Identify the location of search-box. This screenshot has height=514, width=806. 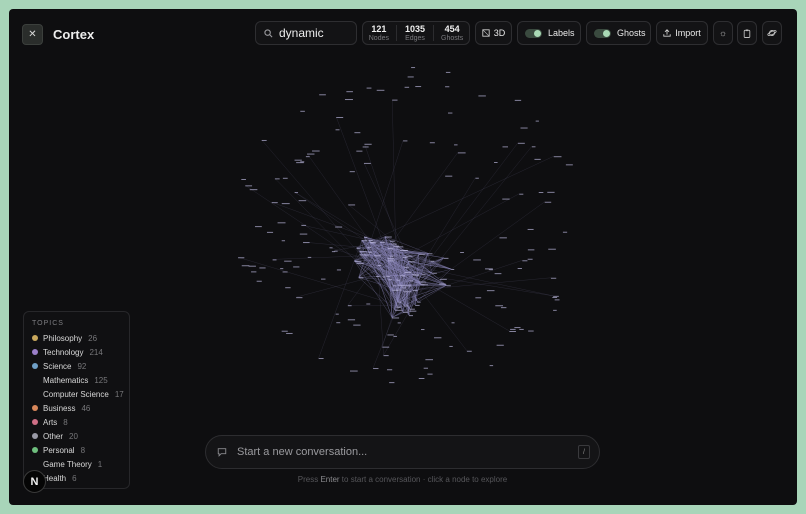
(306, 33).